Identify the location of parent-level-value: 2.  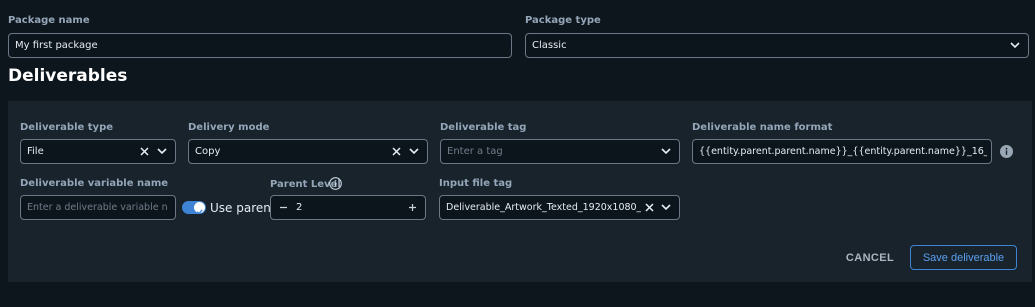
(299, 207).